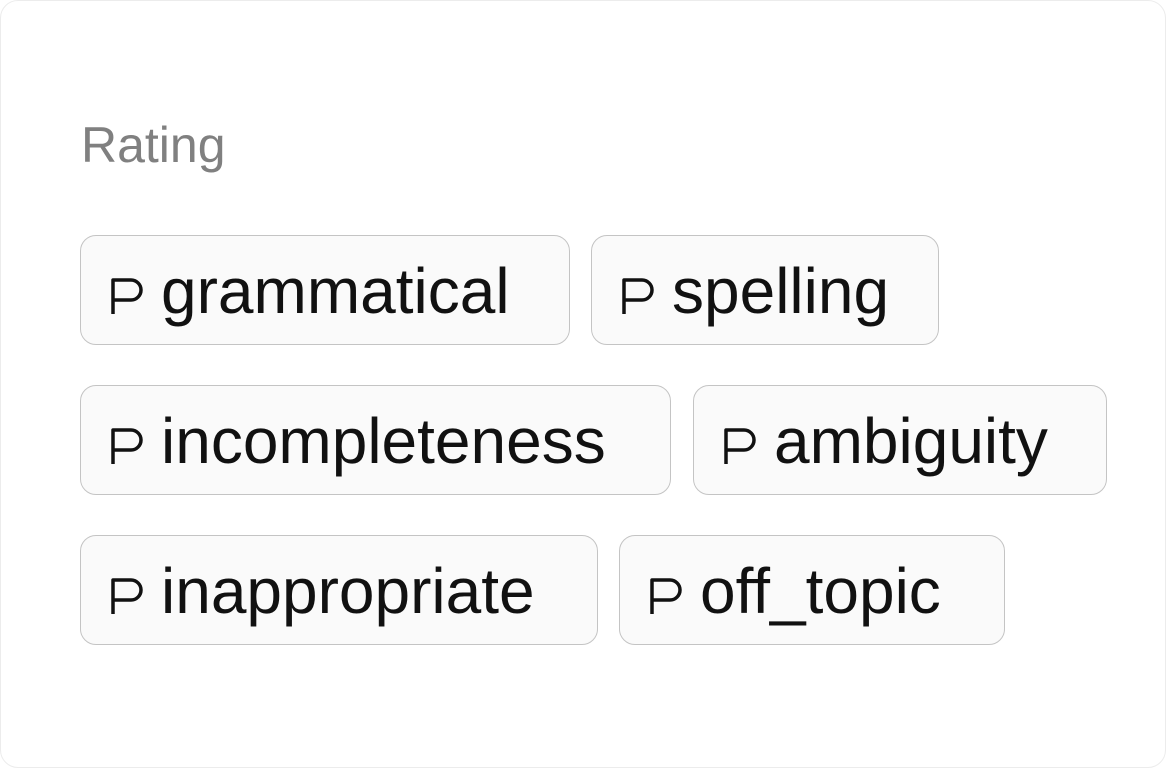 This screenshot has width=1166, height=768. I want to click on tag-chip-off-topic: off_topic, so click(812, 590).